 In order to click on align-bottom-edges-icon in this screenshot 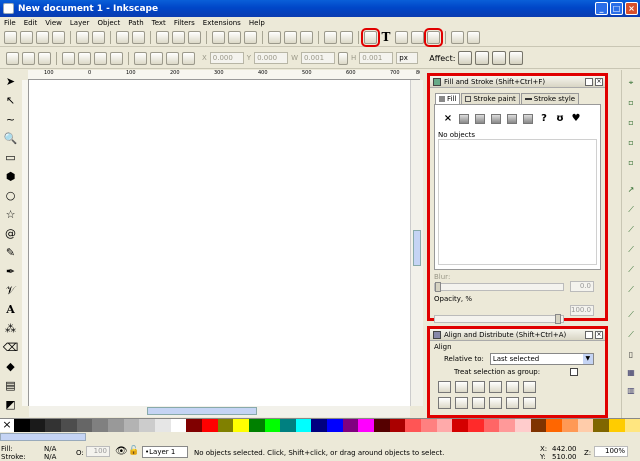, I will do `click(495, 403)`.